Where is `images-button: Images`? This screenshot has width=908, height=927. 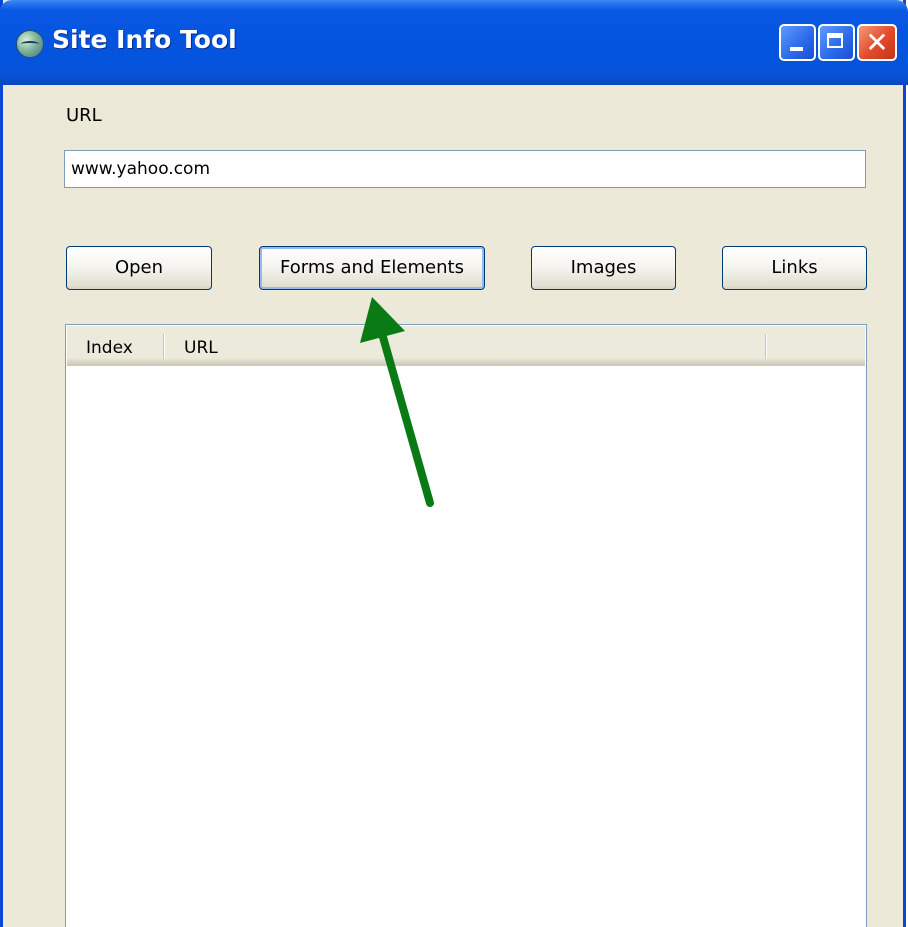
images-button: Images is located at coordinates (603, 268).